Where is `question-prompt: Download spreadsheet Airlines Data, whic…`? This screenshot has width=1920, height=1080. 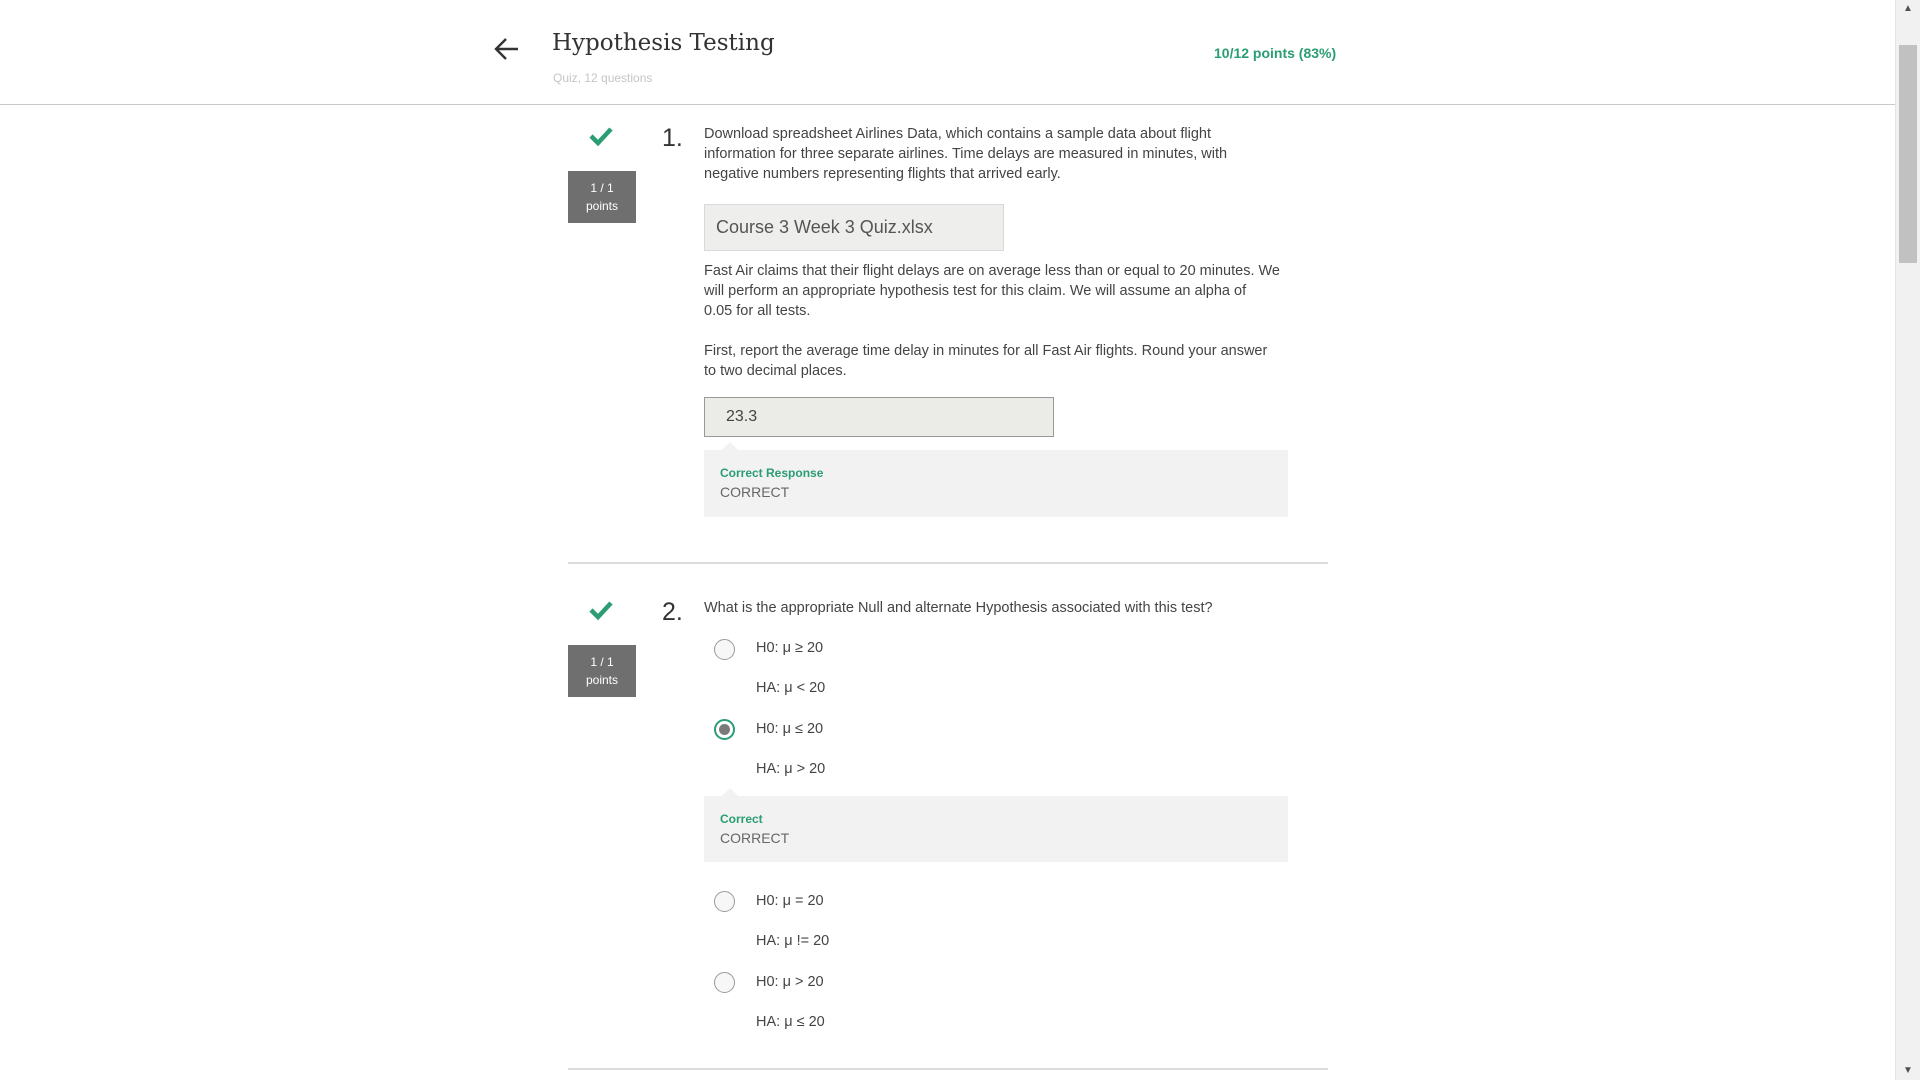
question-prompt: Download spreadsheet Airlines Data, whic… is located at coordinates (965, 154).